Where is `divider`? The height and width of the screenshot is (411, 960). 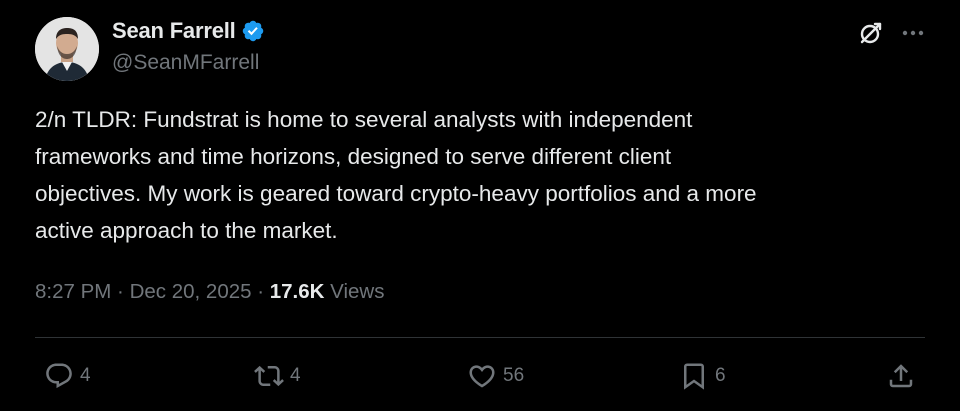 divider is located at coordinates (480, 337).